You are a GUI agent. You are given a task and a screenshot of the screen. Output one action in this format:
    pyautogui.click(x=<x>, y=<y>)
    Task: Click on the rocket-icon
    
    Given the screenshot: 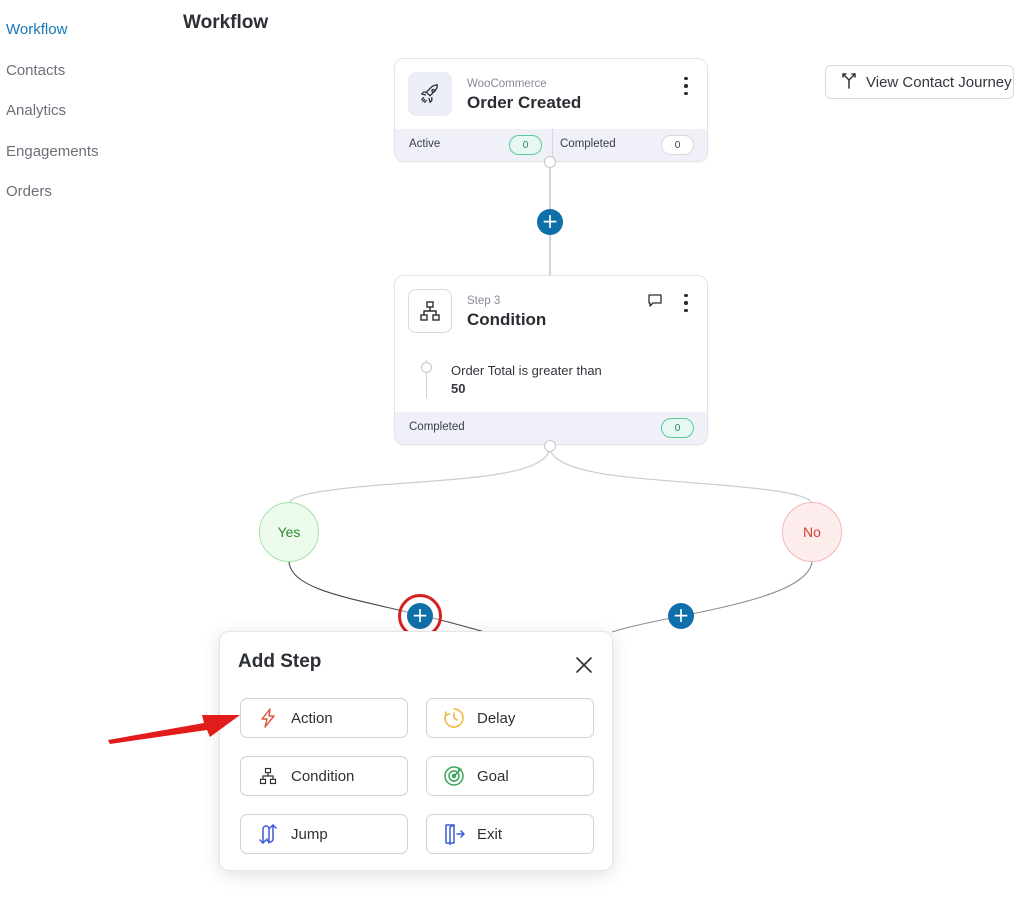 What is the action you would take?
    pyautogui.click(x=430, y=94)
    